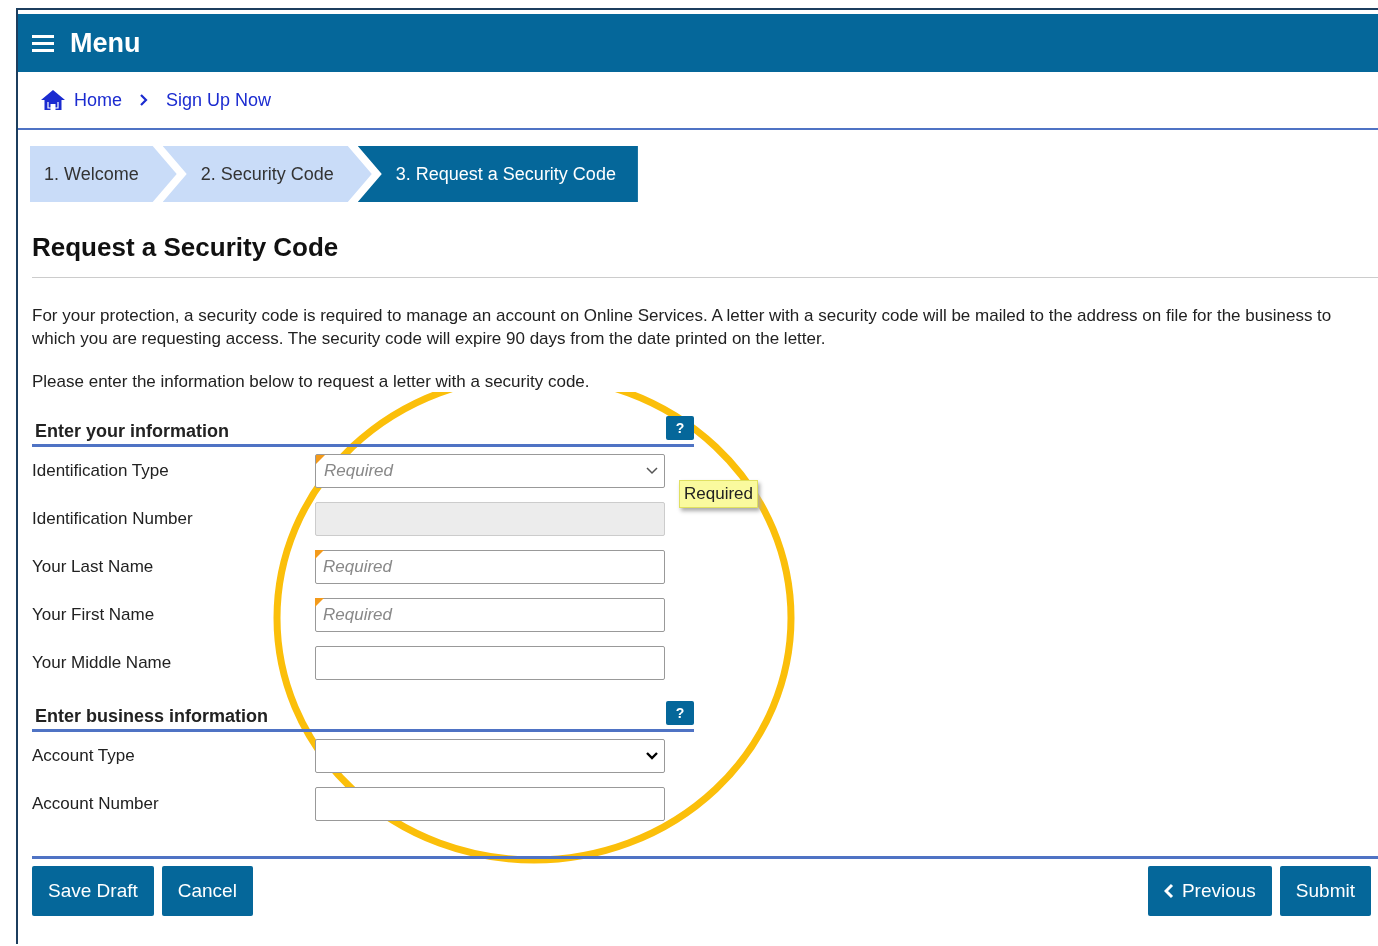  What do you see at coordinates (43, 43) in the screenshot?
I see `menu-icon` at bounding box center [43, 43].